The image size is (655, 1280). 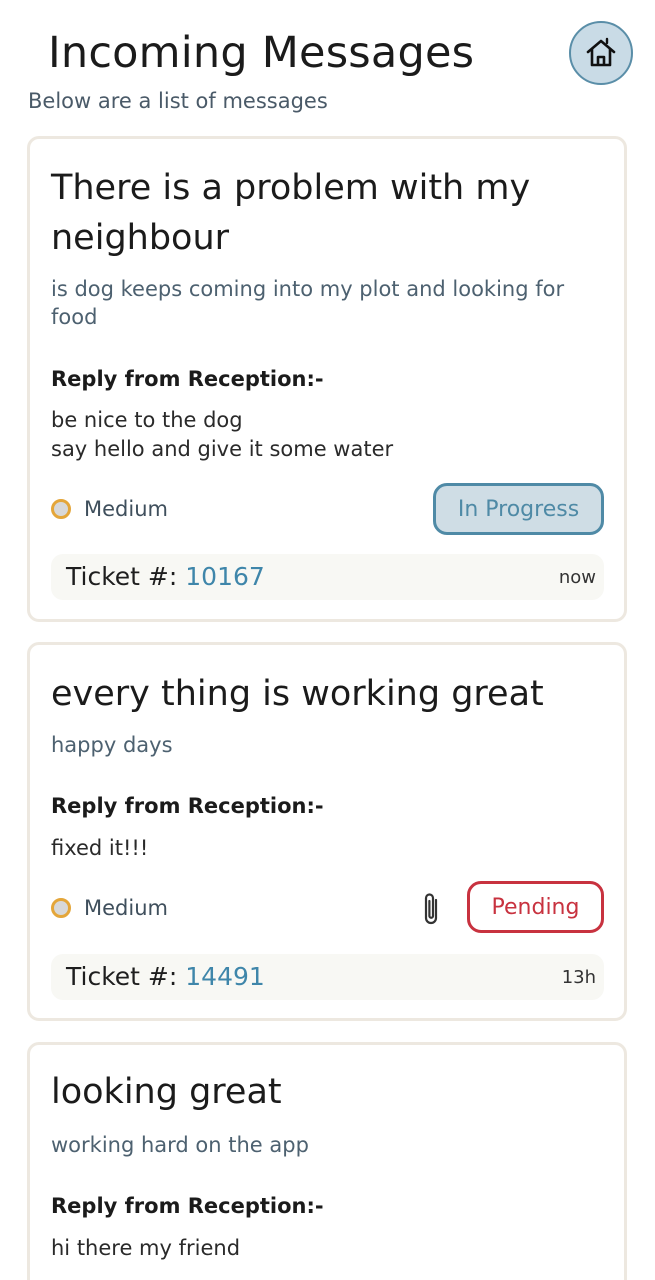 What do you see at coordinates (535, 907) in the screenshot?
I see `status-badge-pending: Pending` at bounding box center [535, 907].